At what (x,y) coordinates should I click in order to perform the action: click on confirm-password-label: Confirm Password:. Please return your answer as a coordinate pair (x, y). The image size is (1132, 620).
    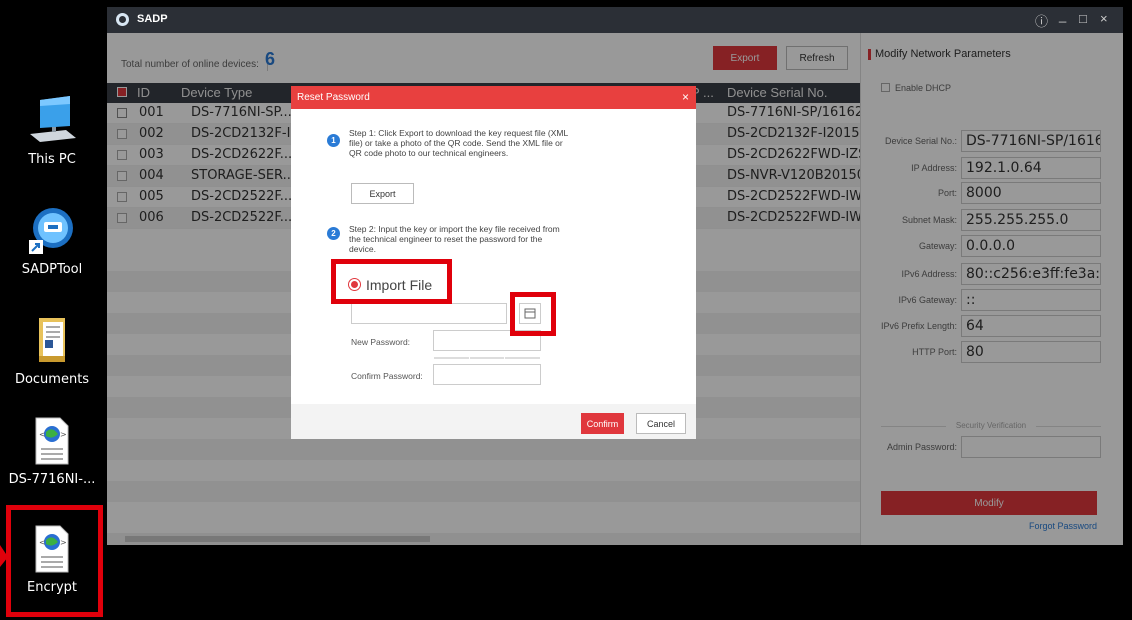
    Looking at the image, I should click on (387, 376).